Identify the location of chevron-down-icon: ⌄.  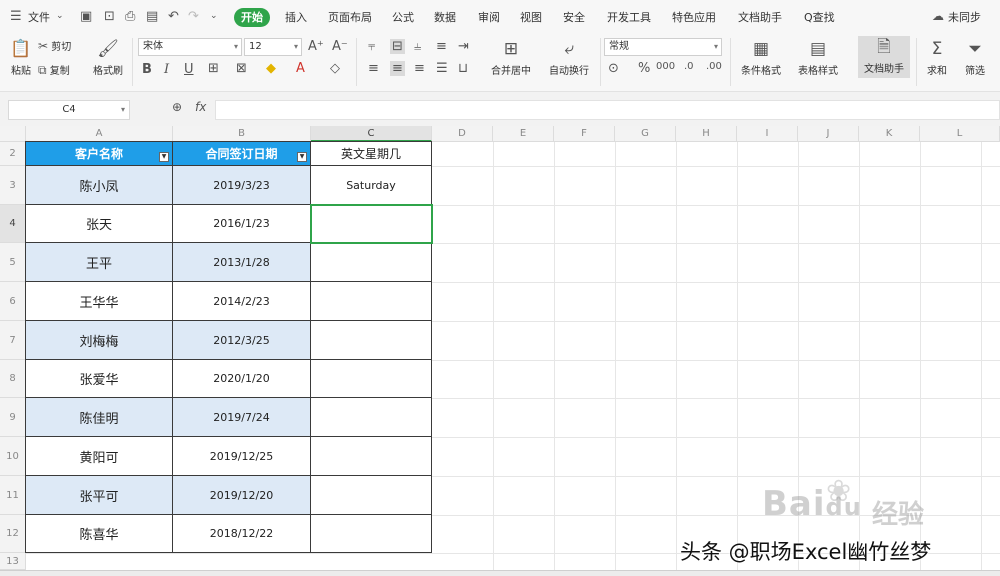
(60, 16).